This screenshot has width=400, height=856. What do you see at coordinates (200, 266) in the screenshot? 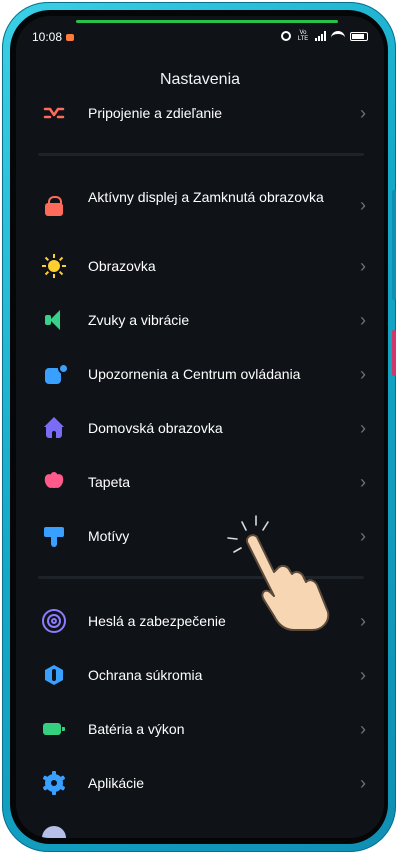
I see `settings-item-display: Obrazovka ›` at bounding box center [200, 266].